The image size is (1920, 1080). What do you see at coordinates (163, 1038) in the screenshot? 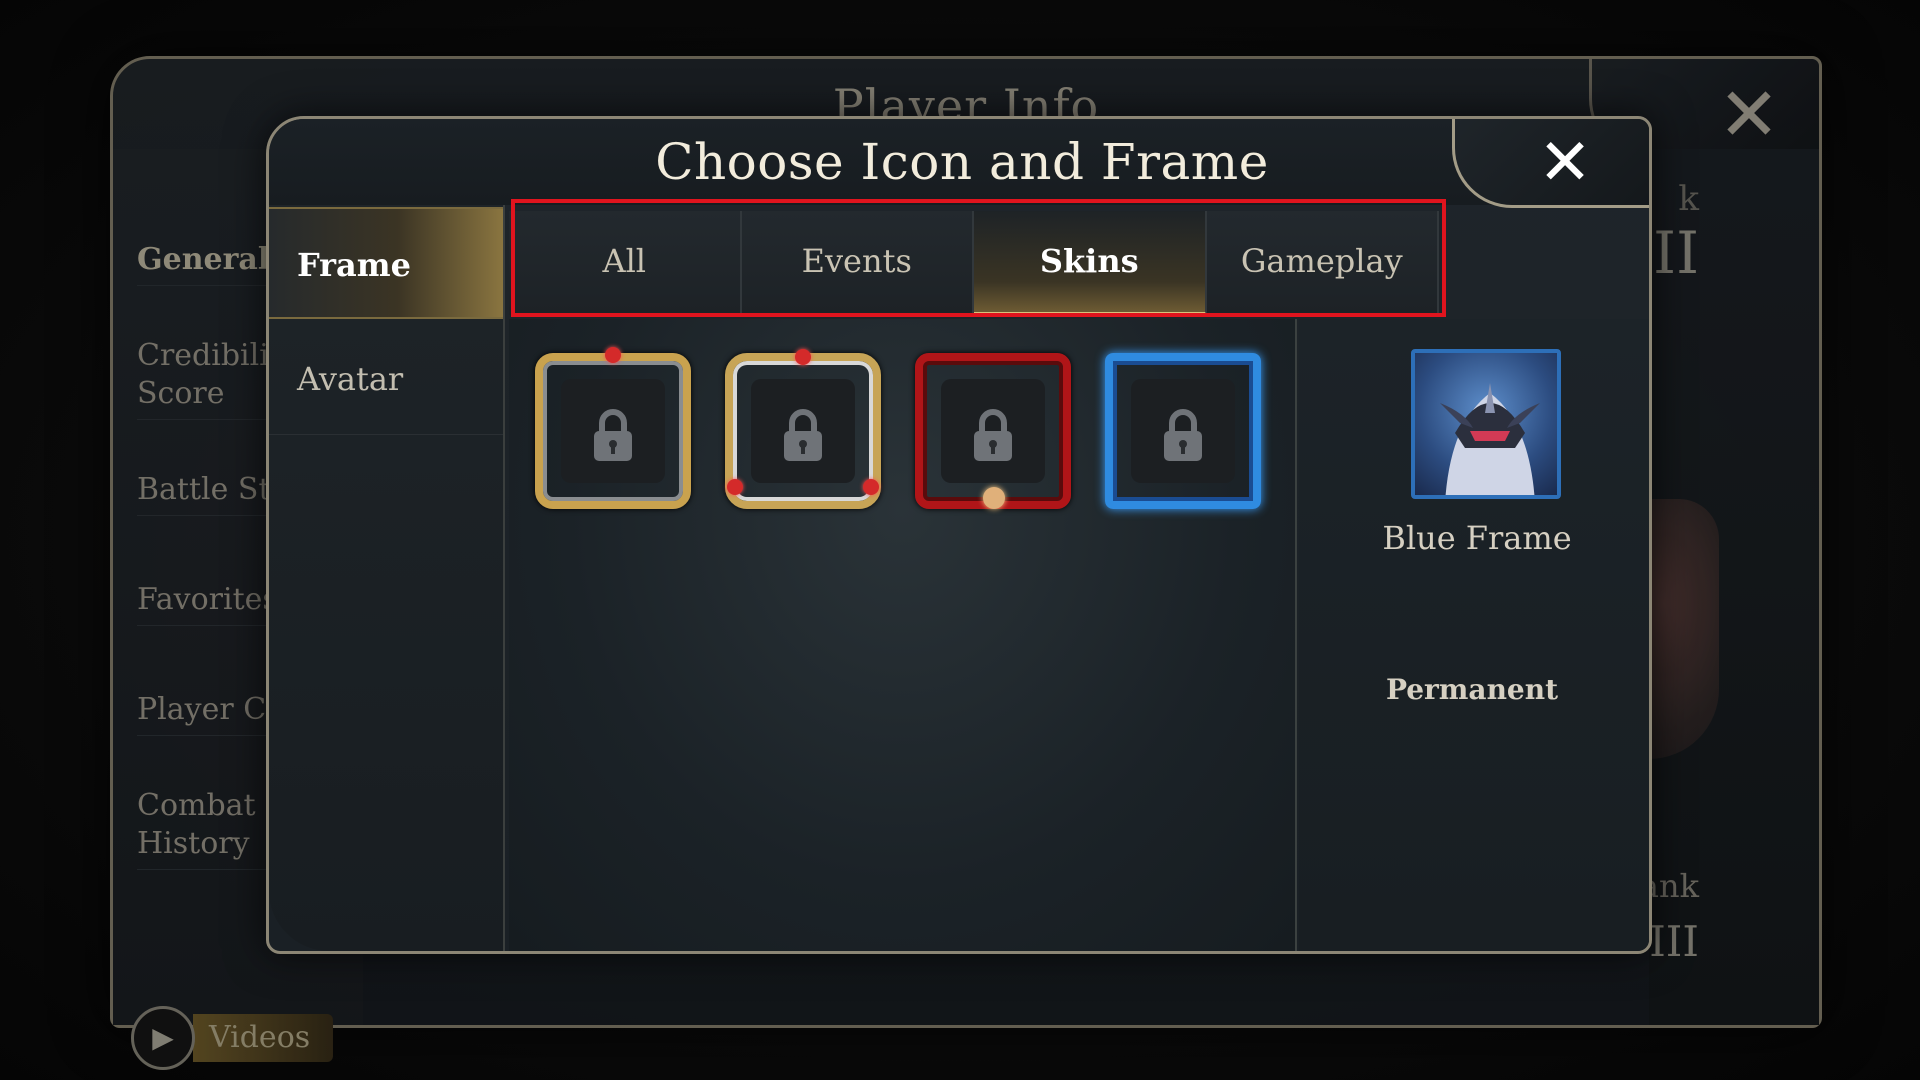
I see `play-icon: ▶` at bounding box center [163, 1038].